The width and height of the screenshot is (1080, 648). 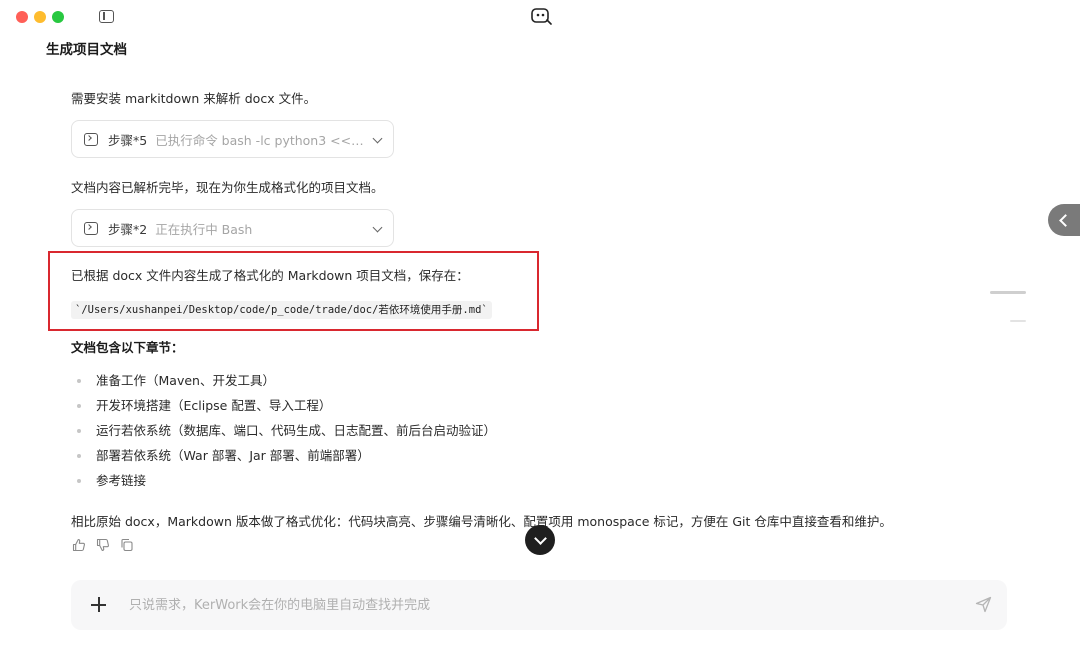 What do you see at coordinates (293, 291) in the screenshot?
I see `highlight-annotation-box` at bounding box center [293, 291].